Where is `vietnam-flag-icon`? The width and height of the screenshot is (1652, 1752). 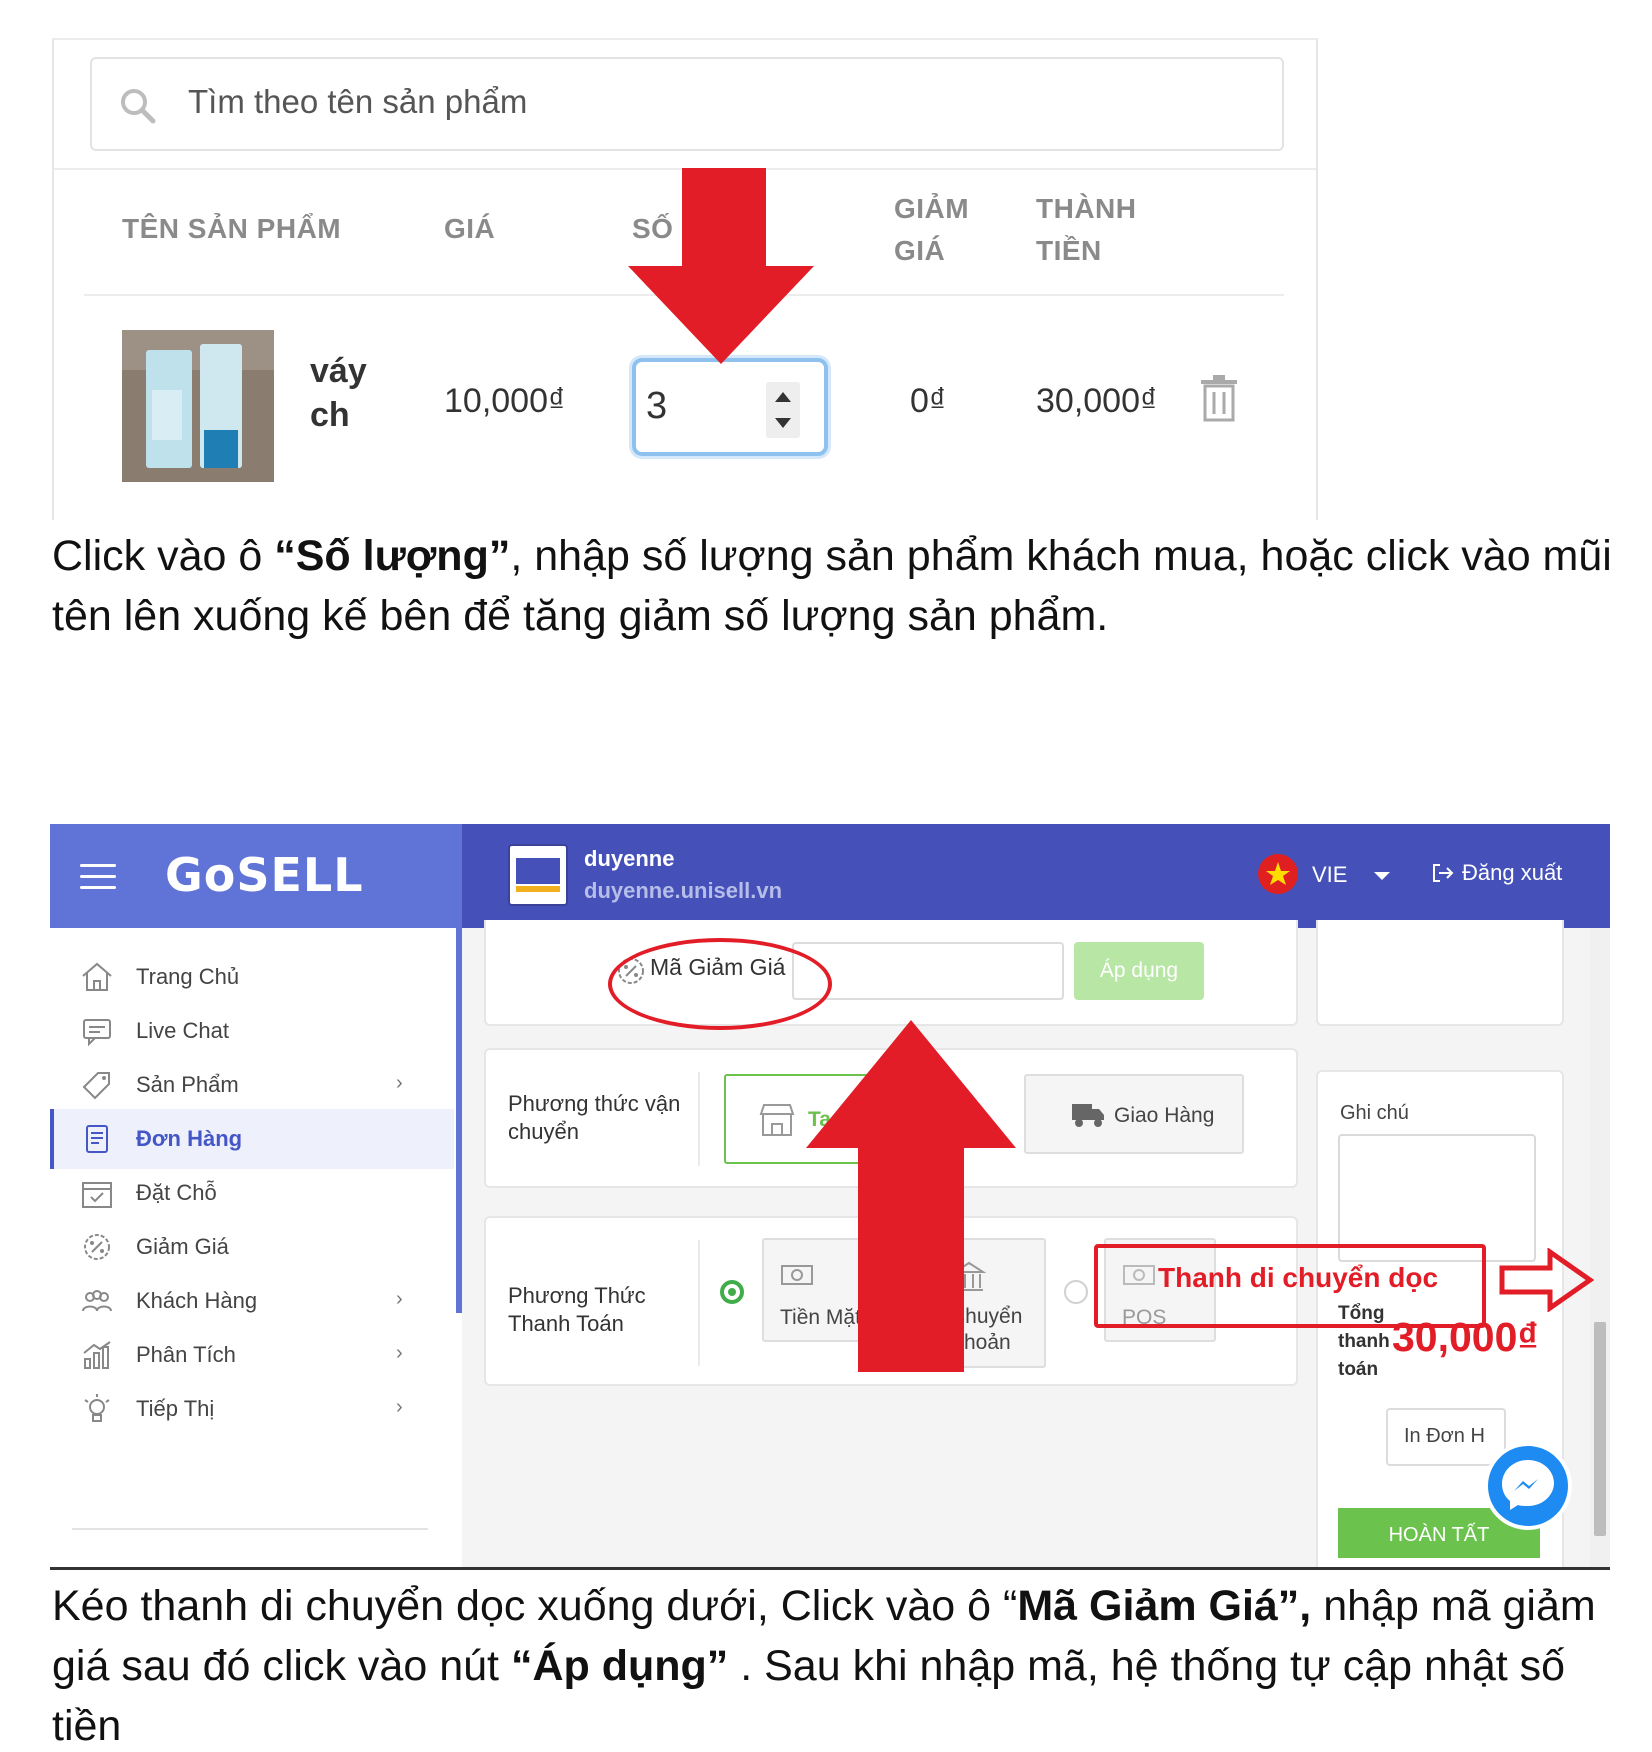 vietnam-flag-icon is located at coordinates (1278, 874).